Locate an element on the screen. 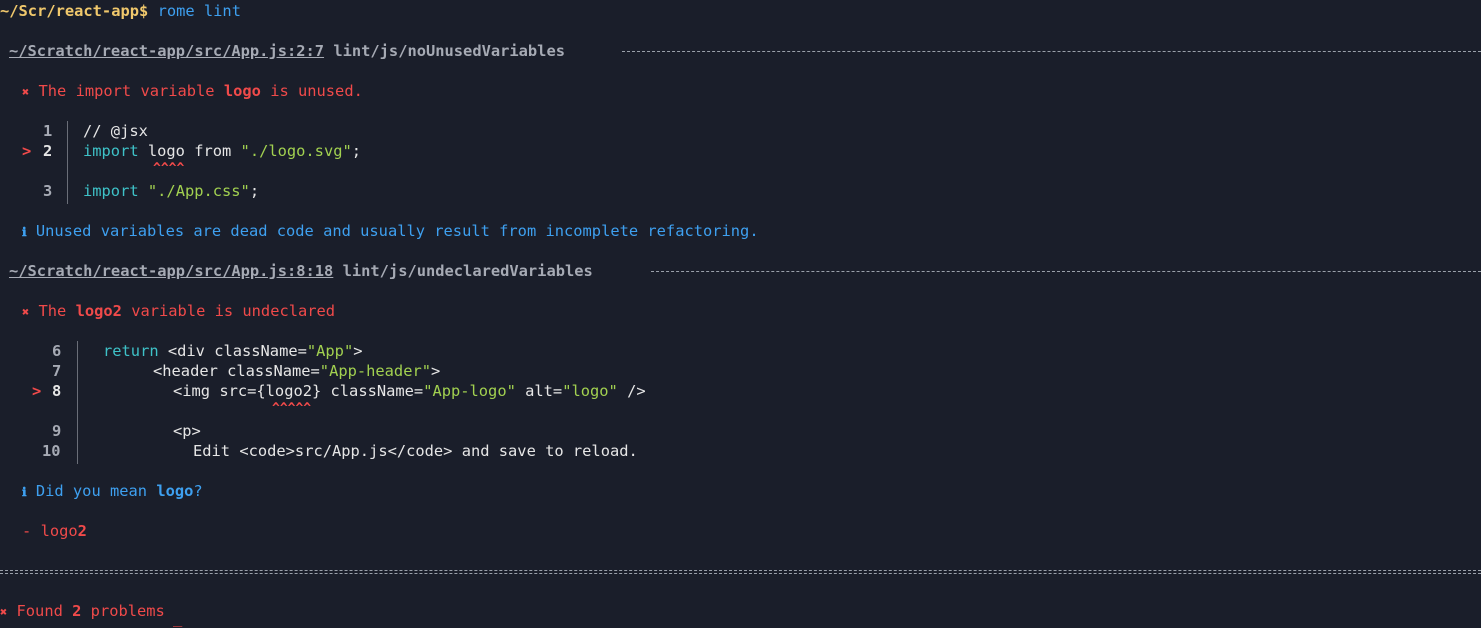 Image resolution: width=1481 pixels, height=628 pixels. code-text-1: // @jsx is located at coordinates (115, 131).